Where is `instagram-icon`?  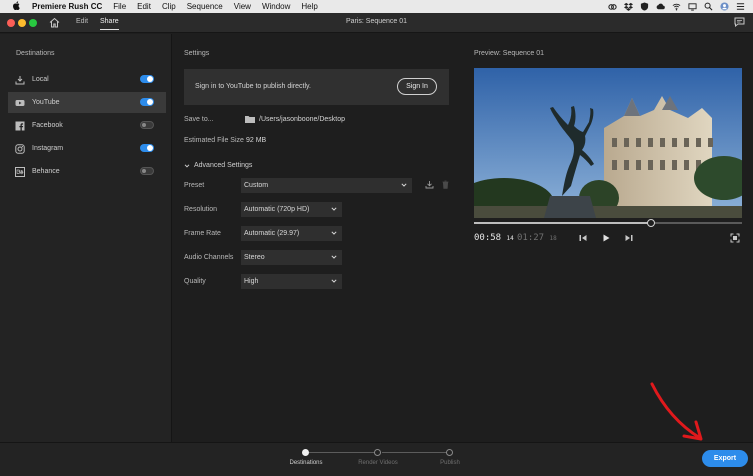 instagram-icon is located at coordinates (20, 148).